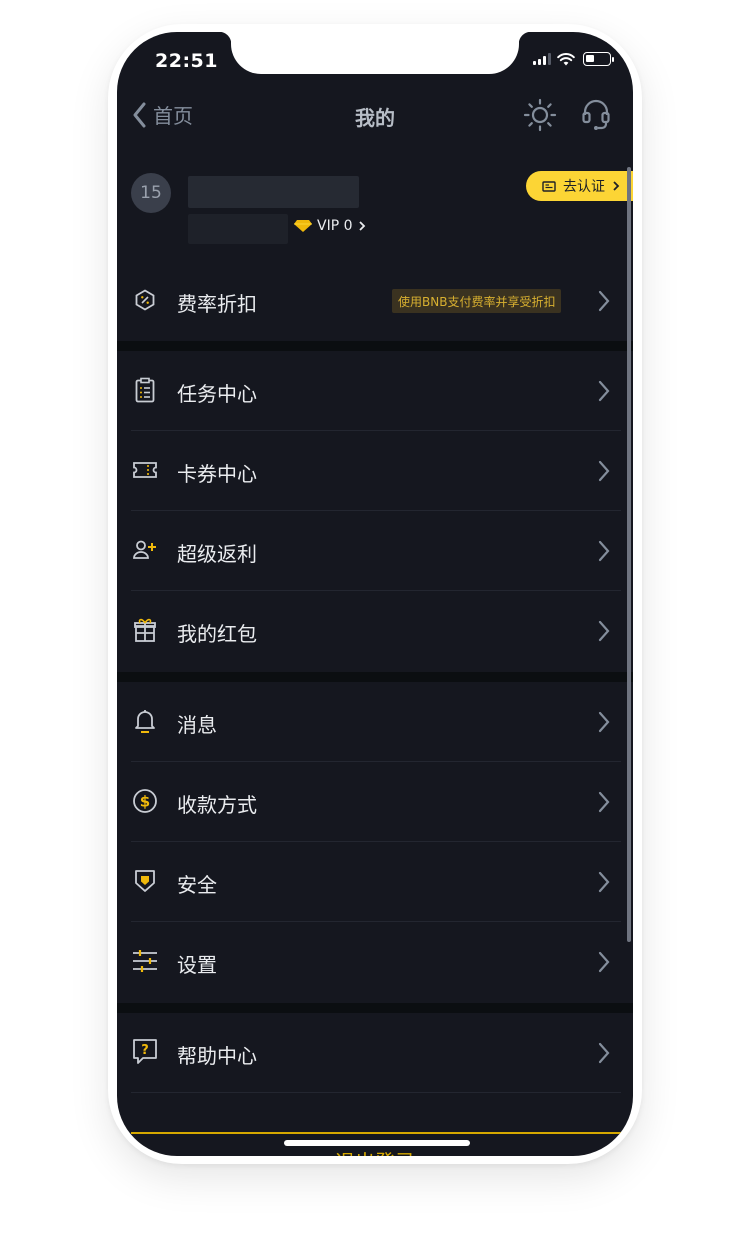  What do you see at coordinates (375, 53) in the screenshot?
I see `device-notch` at bounding box center [375, 53].